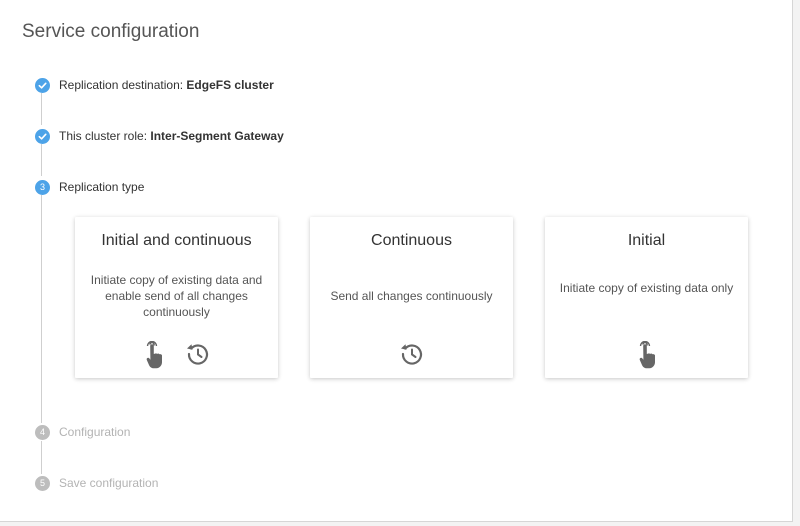  I want to click on step-replication-type: 3 Replication type, so click(89, 187).